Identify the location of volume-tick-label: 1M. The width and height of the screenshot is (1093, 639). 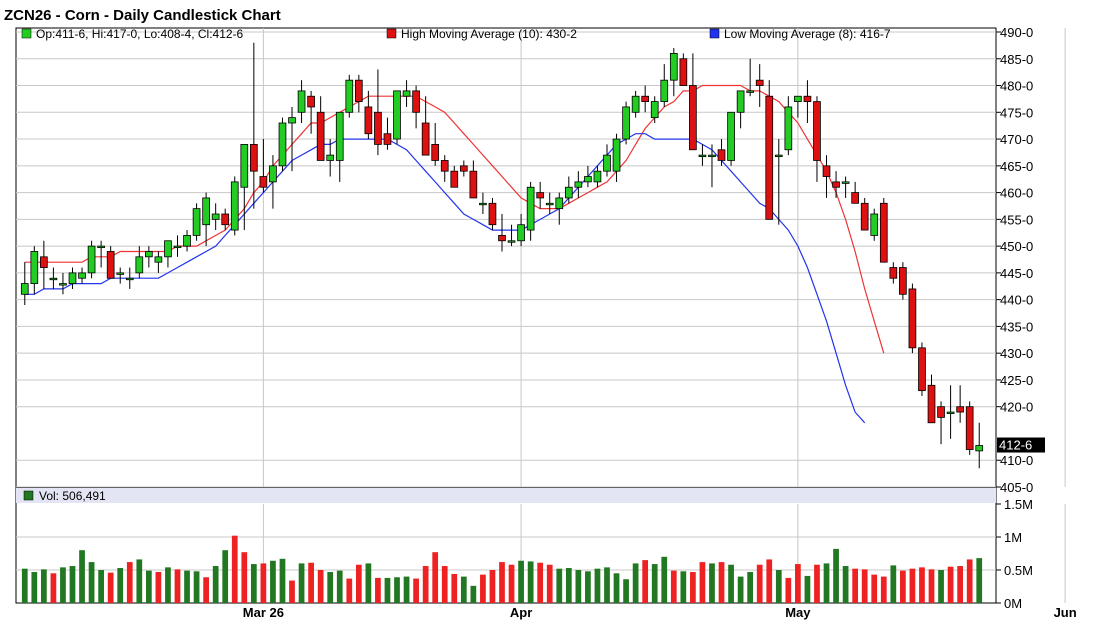
(1013, 537).